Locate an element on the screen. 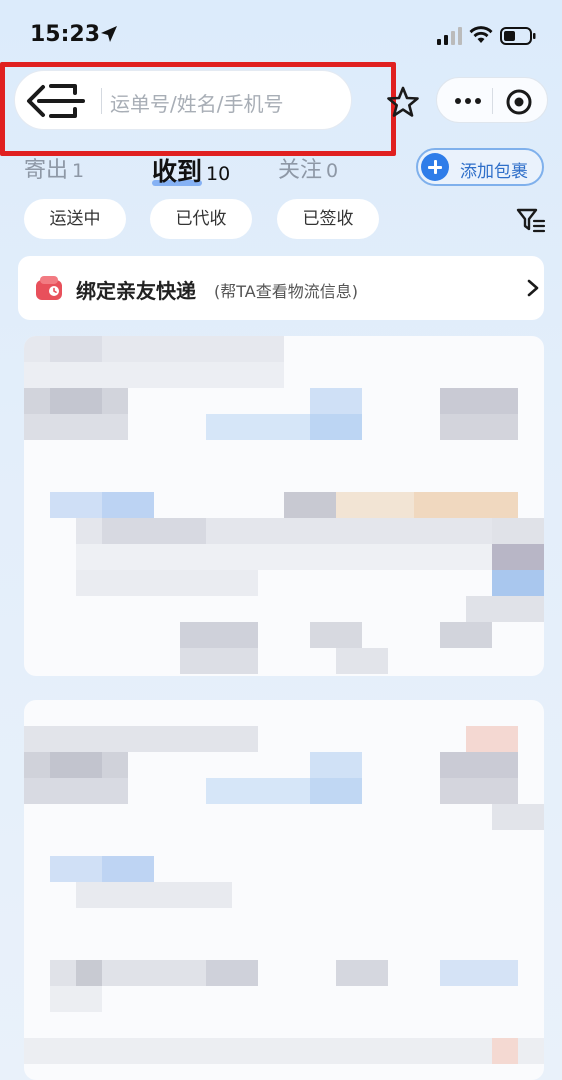 The width and height of the screenshot is (562, 1080). capsule-divider is located at coordinates (492, 101).